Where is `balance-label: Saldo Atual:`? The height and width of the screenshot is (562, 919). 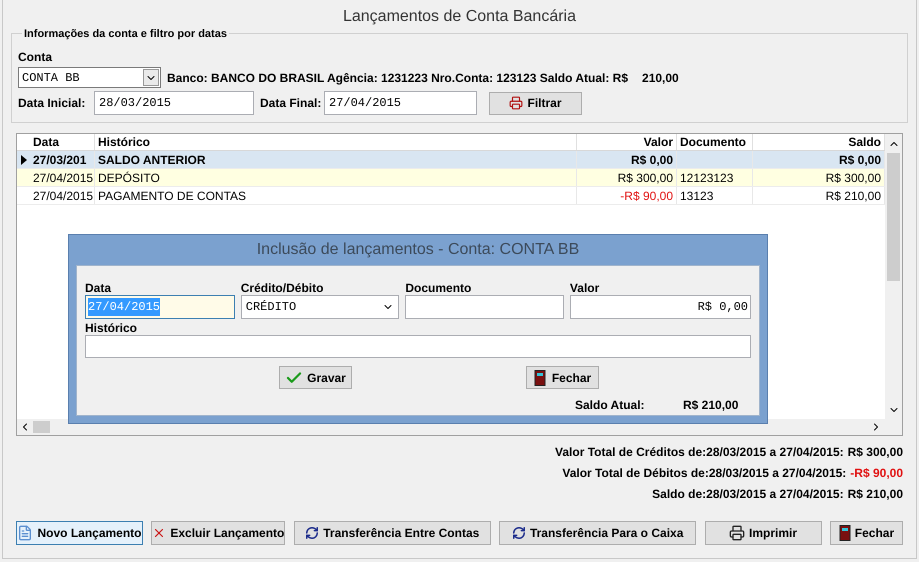 balance-label: Saldo Atual: is located at coordinates (610, 405).